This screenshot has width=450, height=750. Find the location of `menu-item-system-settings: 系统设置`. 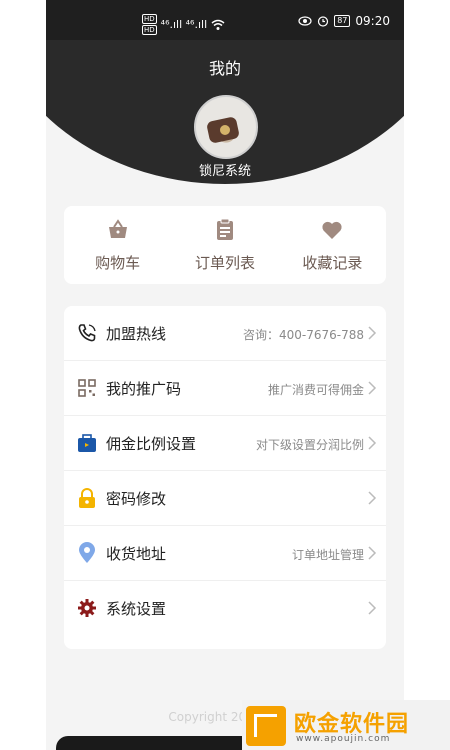

menu-item-system-settings: 系统设置 is located at coordinates (225, 608).